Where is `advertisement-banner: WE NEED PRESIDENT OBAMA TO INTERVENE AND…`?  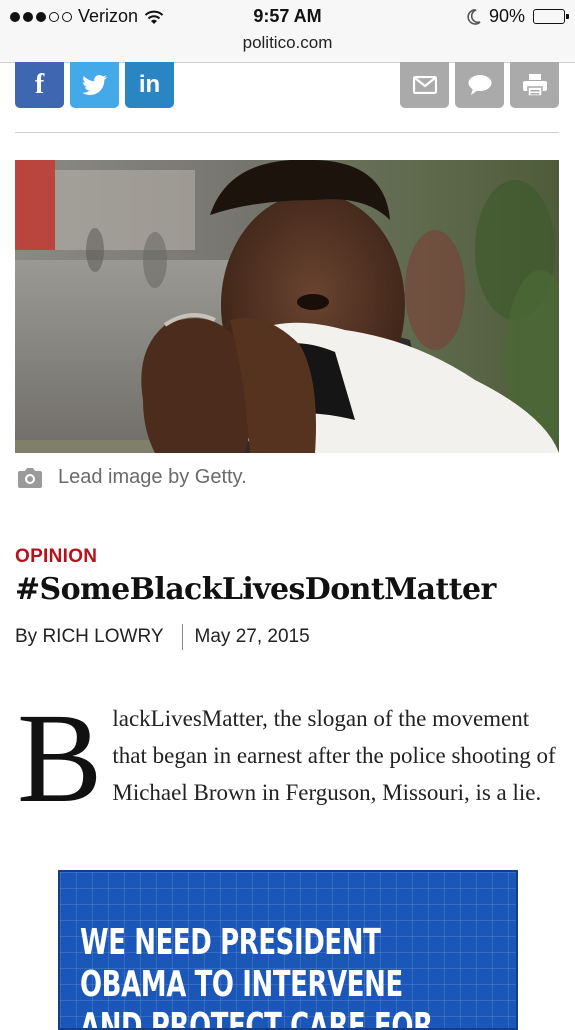
advertisement-banner: WE NEED PRESIDENT OBAMA TO INTERVENE AND… is located at coordinates (288, 950).